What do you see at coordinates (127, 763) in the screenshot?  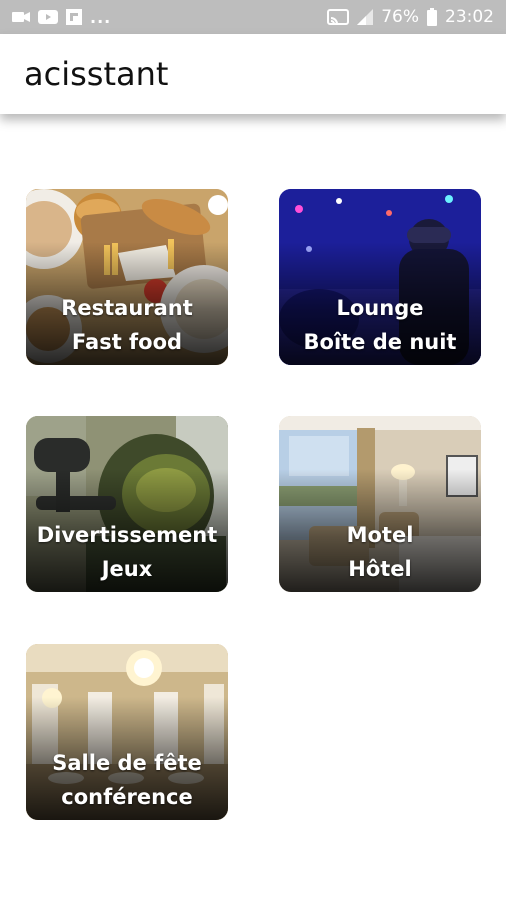 I see `category-line1: Salle de fête` at bounding box center [127, 763].